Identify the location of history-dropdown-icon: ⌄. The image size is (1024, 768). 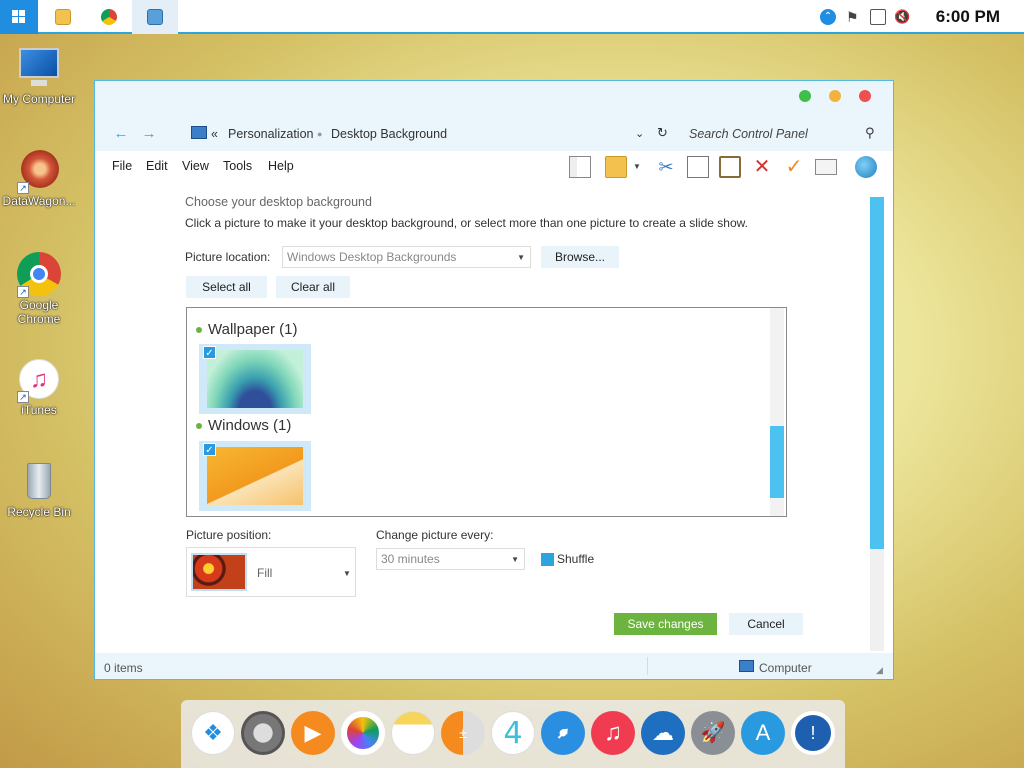
(639, 133).